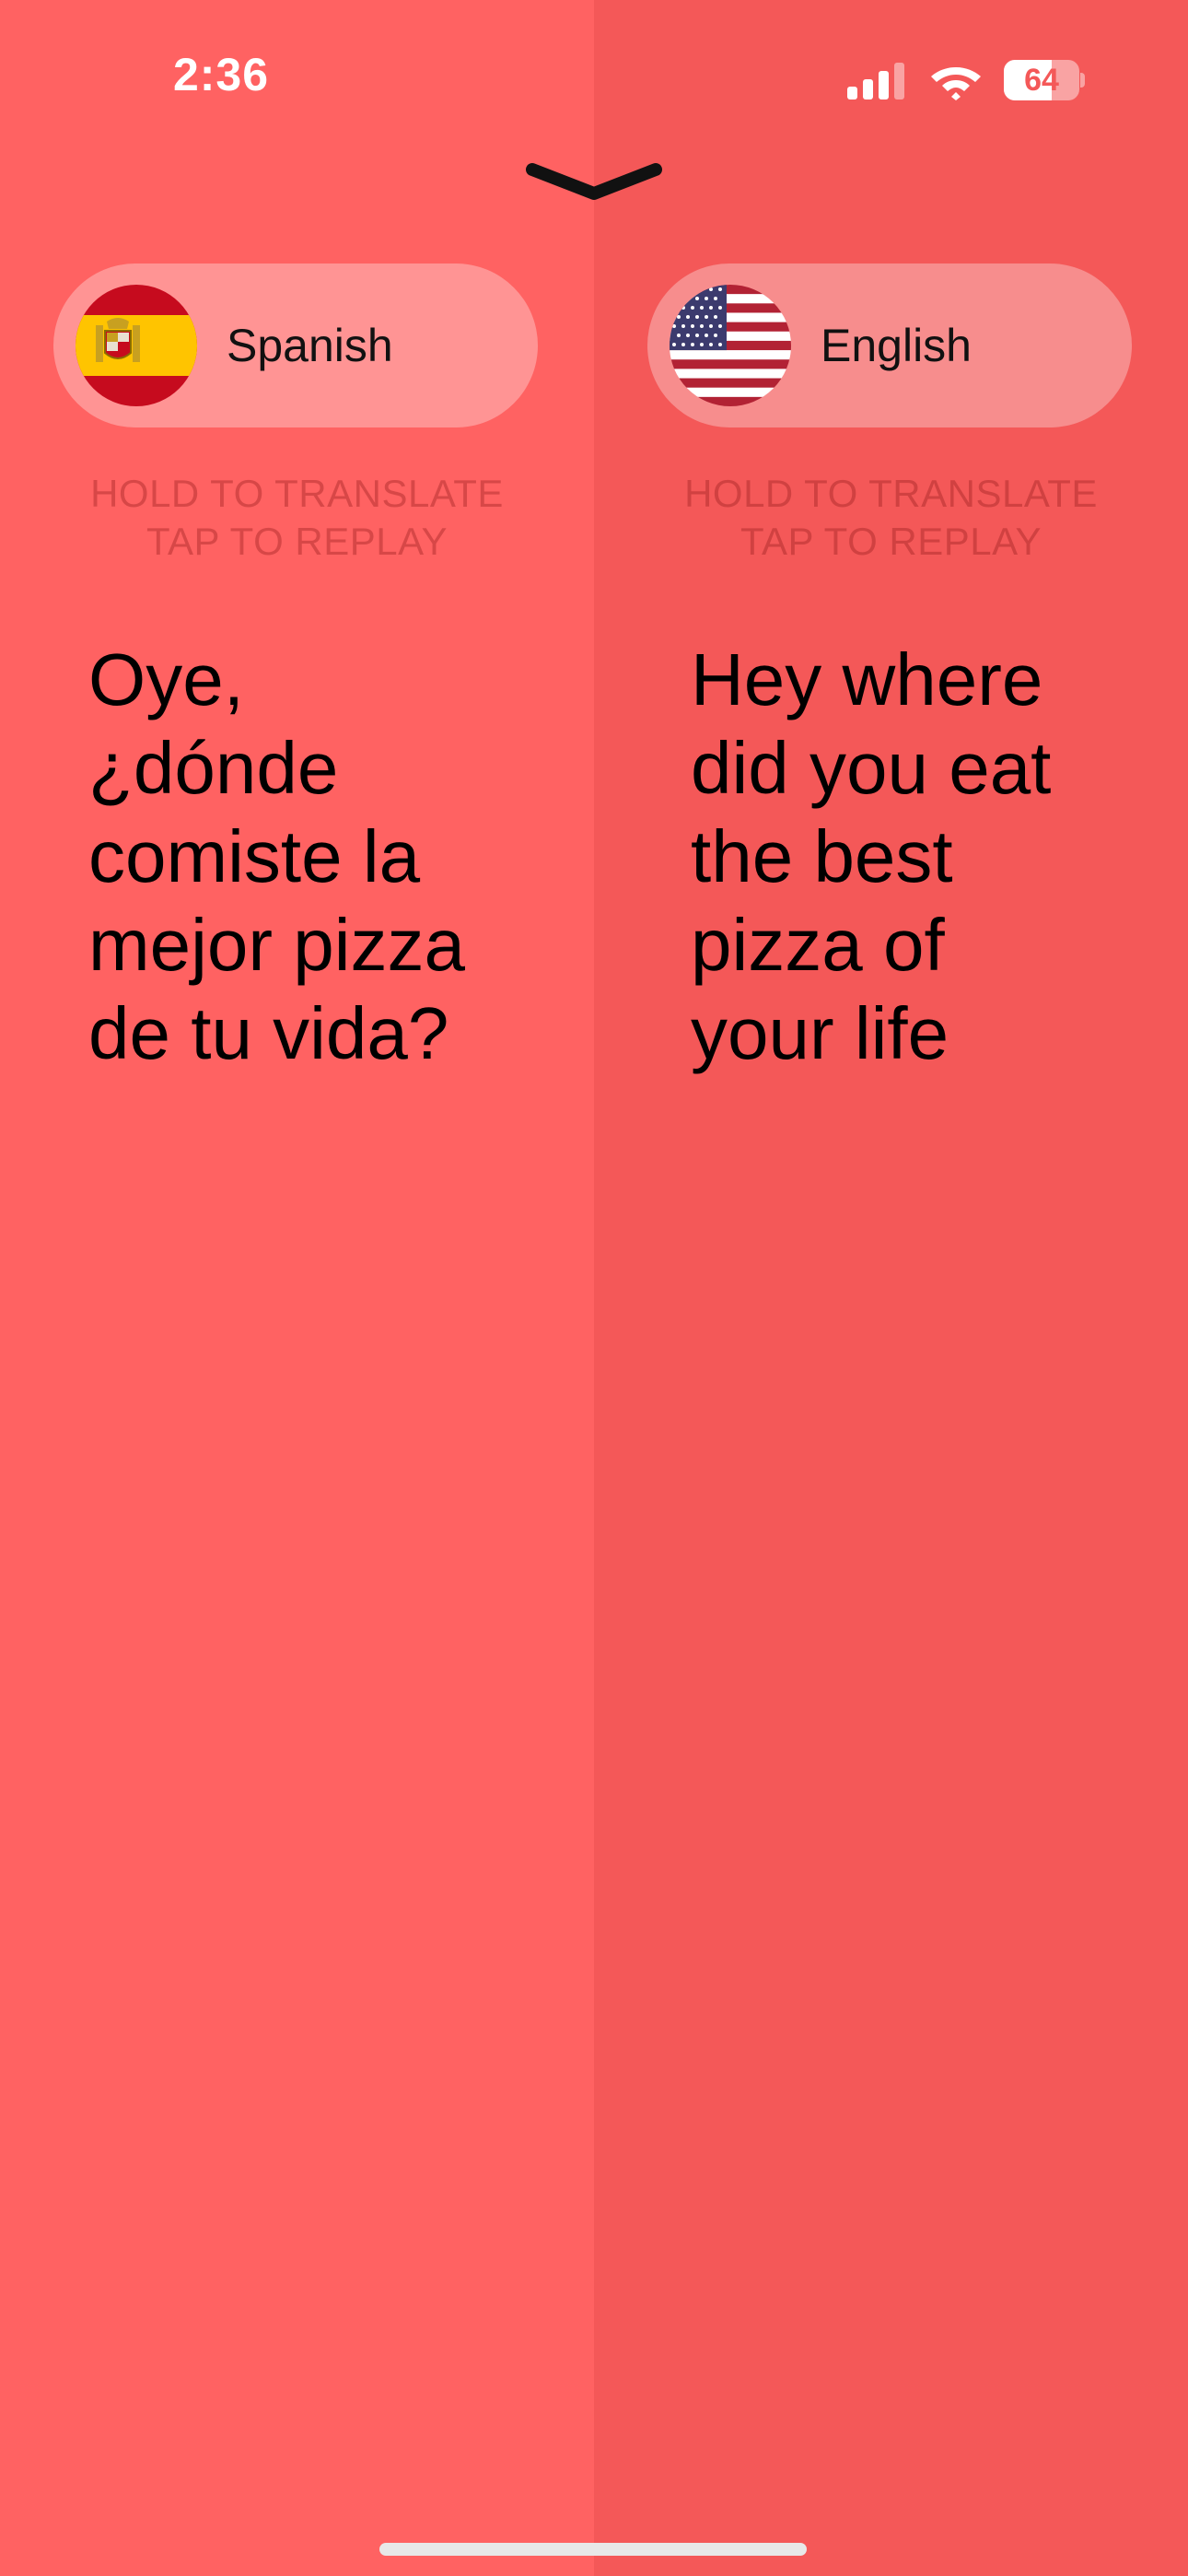  I want to click on status-icons: 64, so click(966, 80).